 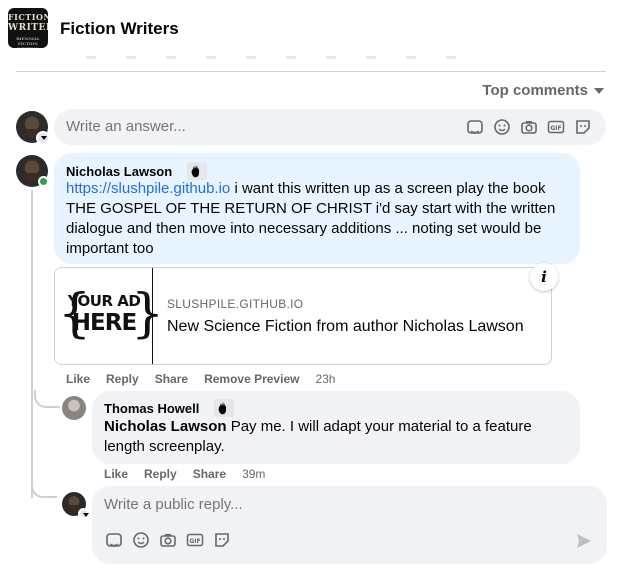 I want to click on answer-composer: GIF, so click(x=330, y=127).